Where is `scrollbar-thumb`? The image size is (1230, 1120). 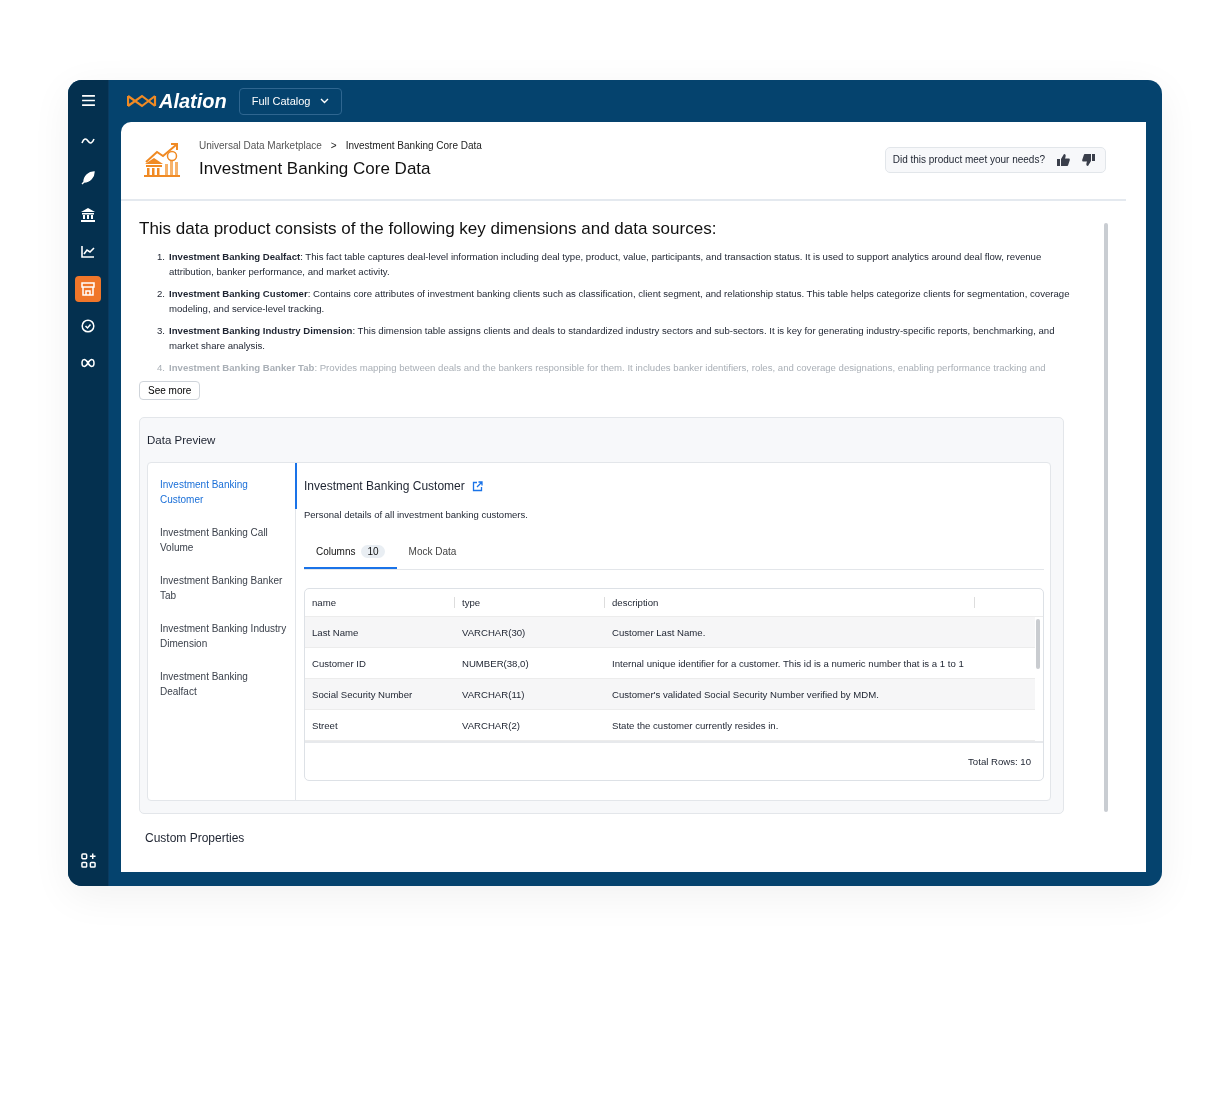 scrollbar-thumb is located at coordinates (1038, 644).